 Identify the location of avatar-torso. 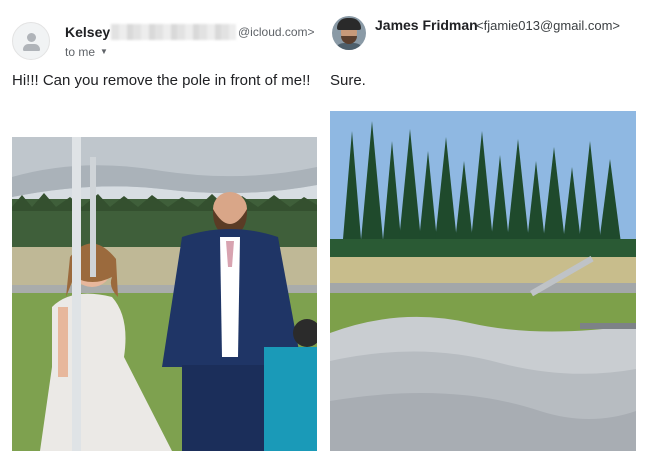
(31, 47).